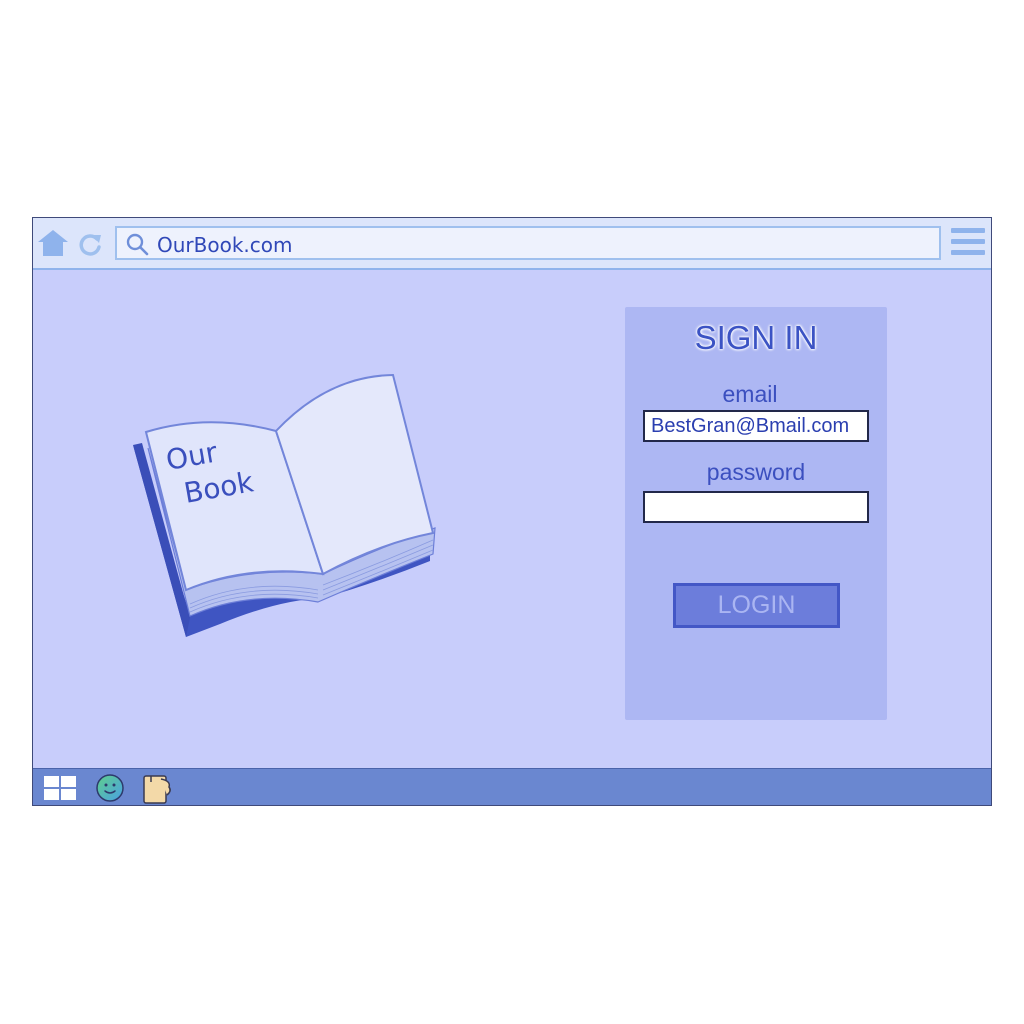 Image resolution: width=1024 pixels, height=1024 pixels. I want to click on browser-toolbar: OurBook.com, so click(512, 244).